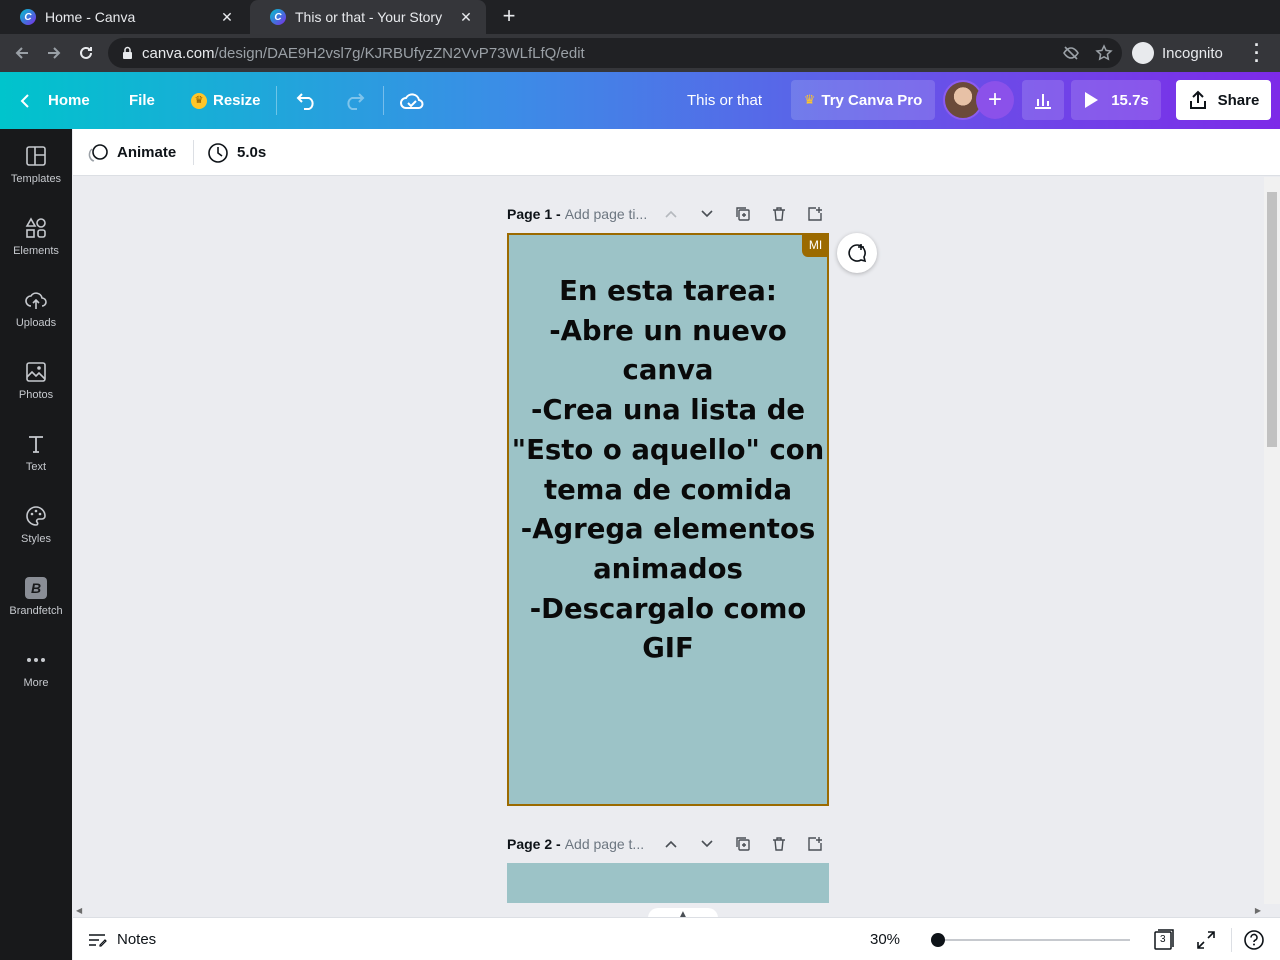  What do you see at coordinates (131, 152) in the screenshot?
I see `animate-button: Animate` at bounding box center [131, 152].